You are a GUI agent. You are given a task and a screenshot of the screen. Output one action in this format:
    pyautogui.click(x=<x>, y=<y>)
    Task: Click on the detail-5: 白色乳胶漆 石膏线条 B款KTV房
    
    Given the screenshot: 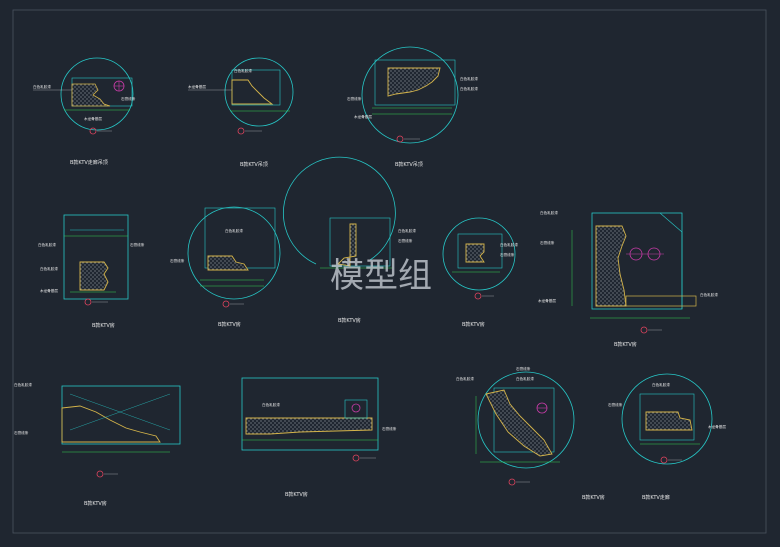 What is the action you would take?
    pyautogui.click(x=225, y=267)
    